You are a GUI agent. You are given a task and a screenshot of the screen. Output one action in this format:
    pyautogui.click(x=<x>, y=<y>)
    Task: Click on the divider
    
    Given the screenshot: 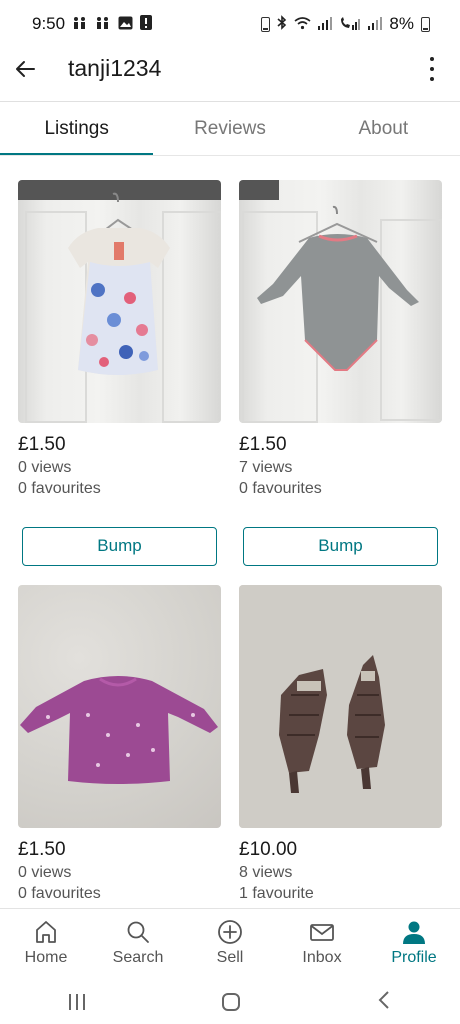 What is the action you would take?
    pyautogui.click(x=230, y=155)
    